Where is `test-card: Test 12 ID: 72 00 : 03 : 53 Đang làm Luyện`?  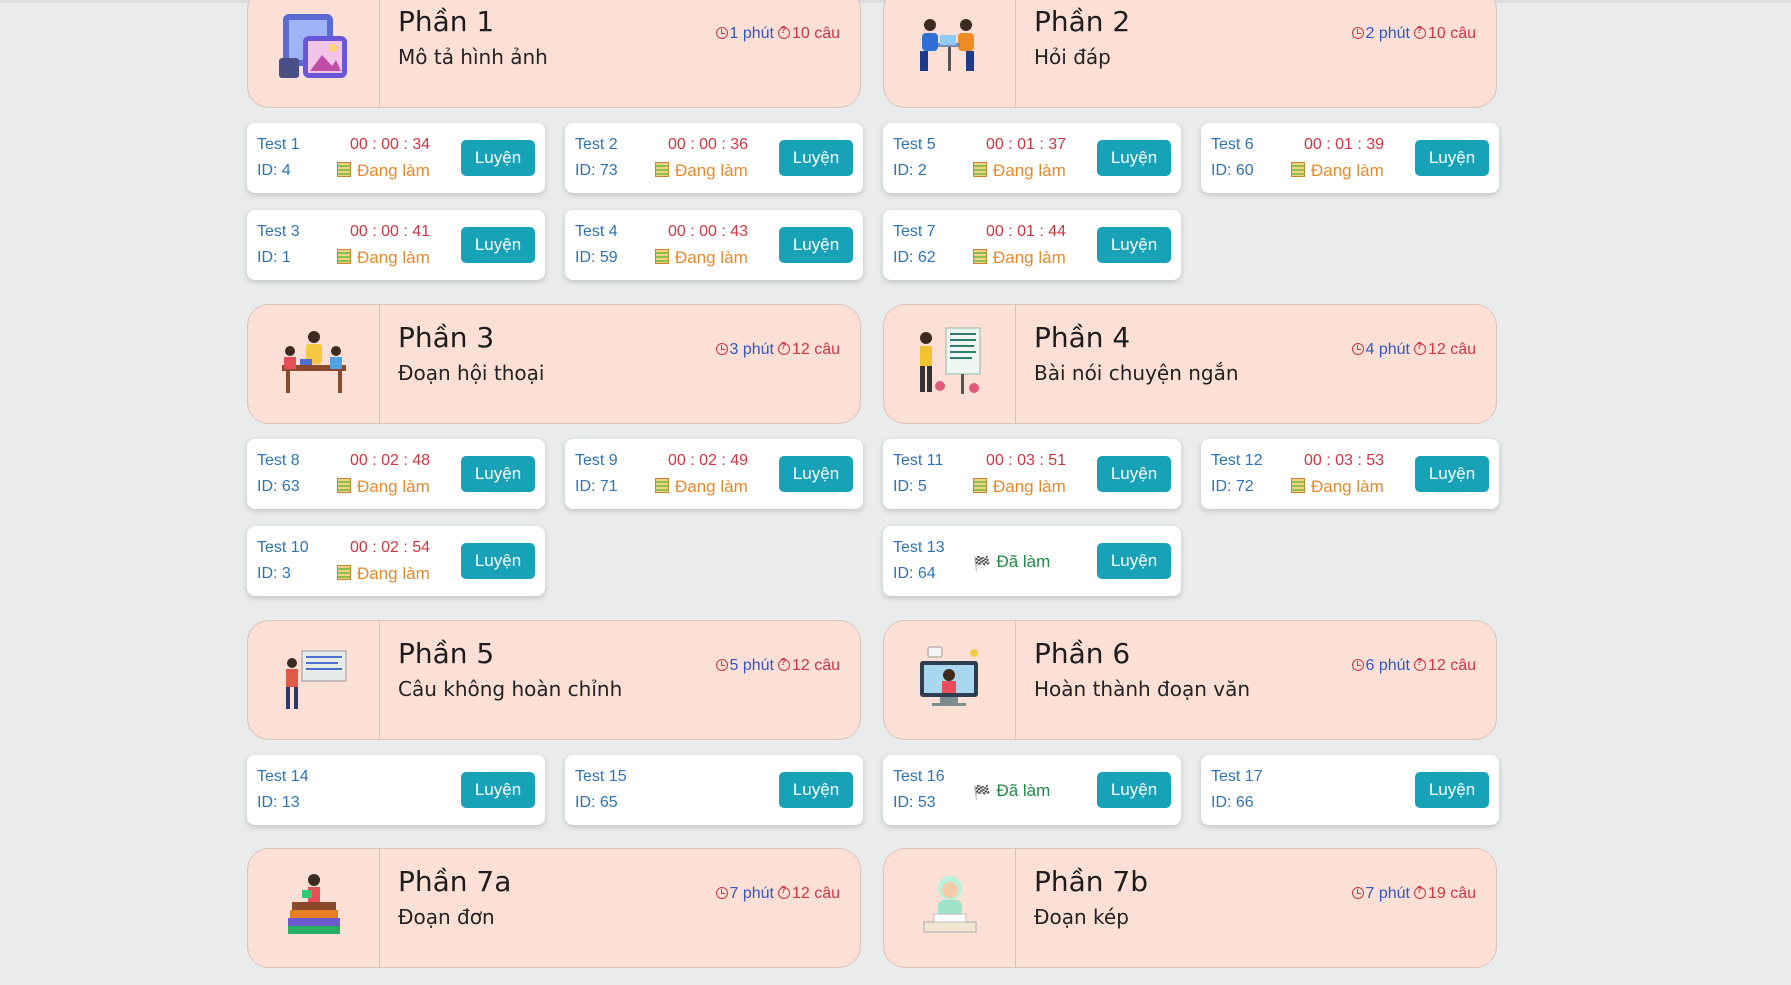
test-card: Test 12 ID: 72 00 : 03 : 53 Đang làm Luyện is located at coordinates (1350, 474).